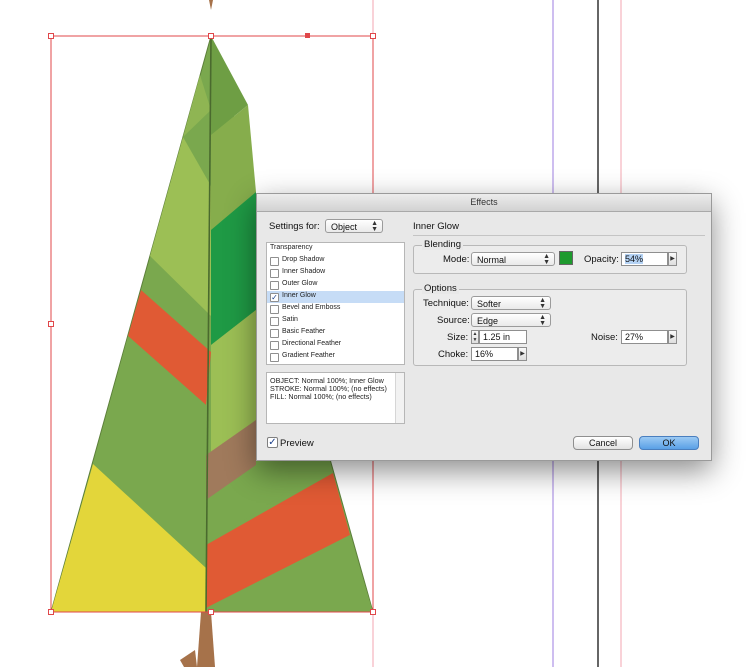  Describe the element at coordinates (522, 354) in the screenshot. I see `choke-stepper-arrow-icon: ▶` at that location.